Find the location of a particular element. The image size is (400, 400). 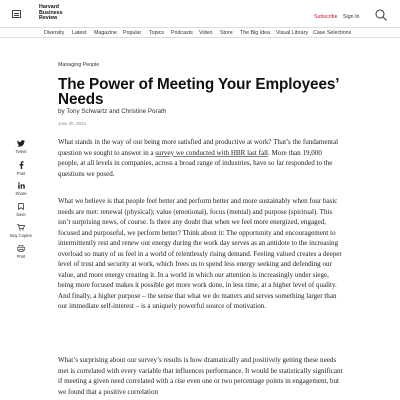

bookmark-icon is located at coordinates (21, 206).